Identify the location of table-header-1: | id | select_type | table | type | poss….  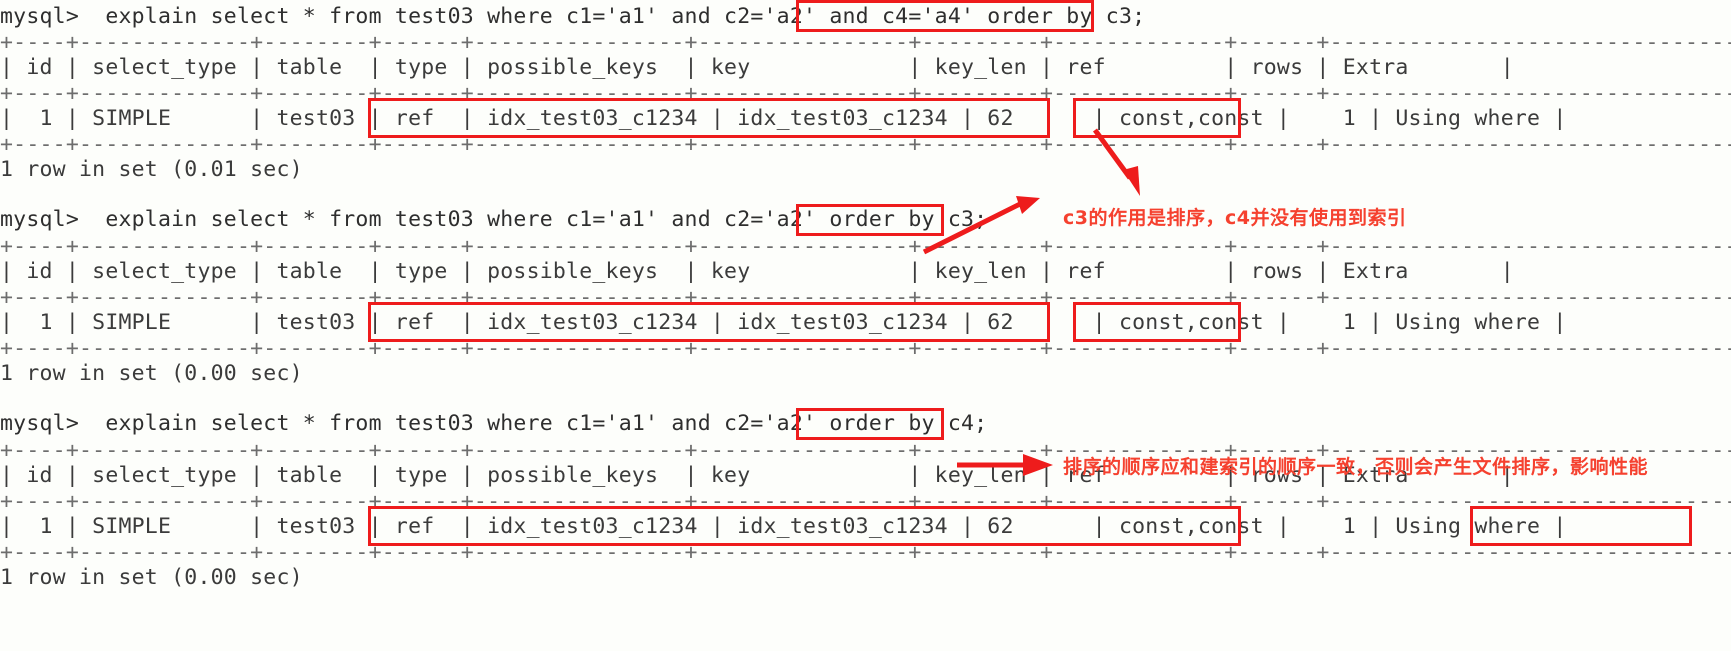
(757, 67).